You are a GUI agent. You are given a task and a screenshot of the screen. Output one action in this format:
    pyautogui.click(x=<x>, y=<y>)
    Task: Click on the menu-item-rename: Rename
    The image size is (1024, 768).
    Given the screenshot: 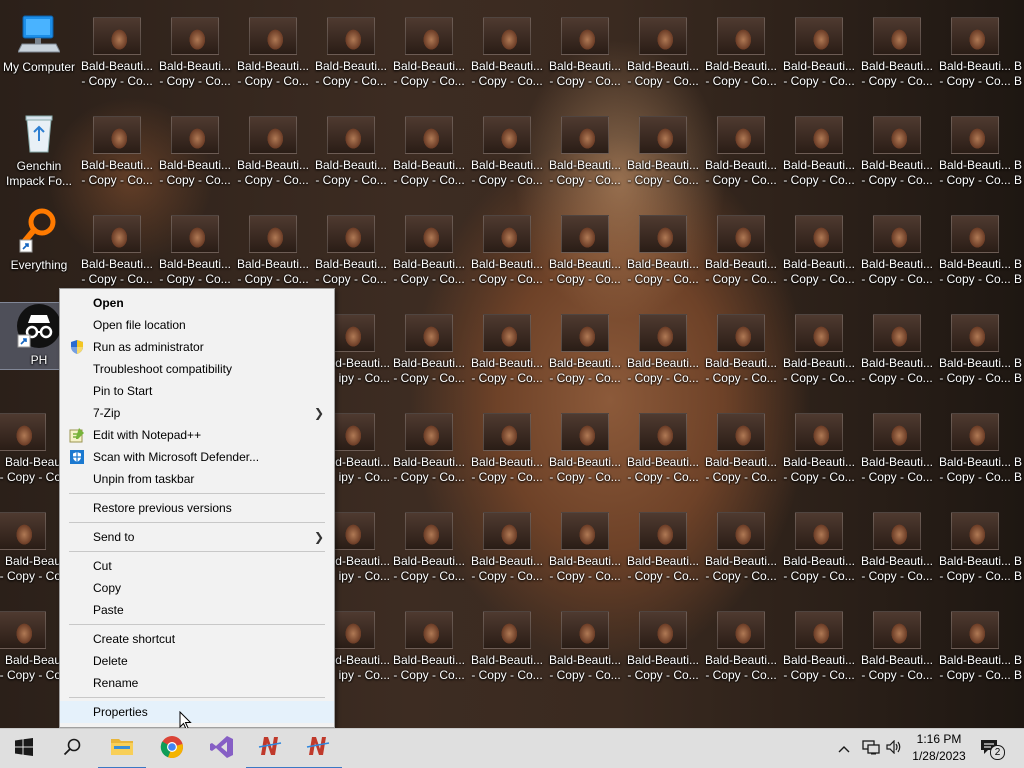 What is the action you would take?
    pyautogui.click(x=197, y=683)
    